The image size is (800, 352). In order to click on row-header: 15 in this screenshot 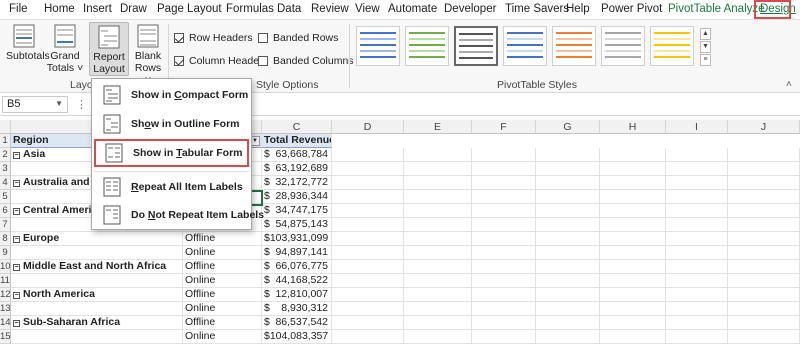, I will do `click(5, 337)`.